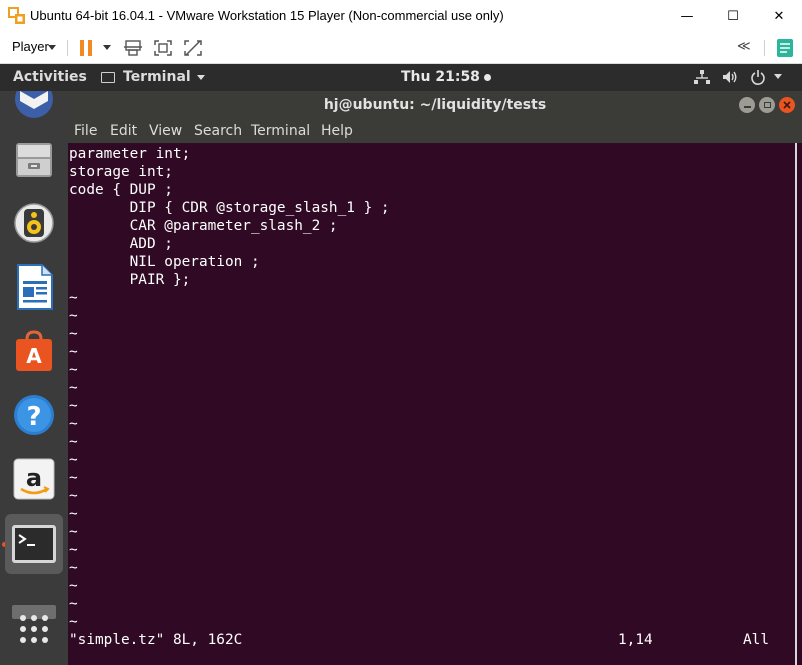 The width and height of the screenshot is (802, 665). I want to click on dock-rhythmbox, so click(34, 223).